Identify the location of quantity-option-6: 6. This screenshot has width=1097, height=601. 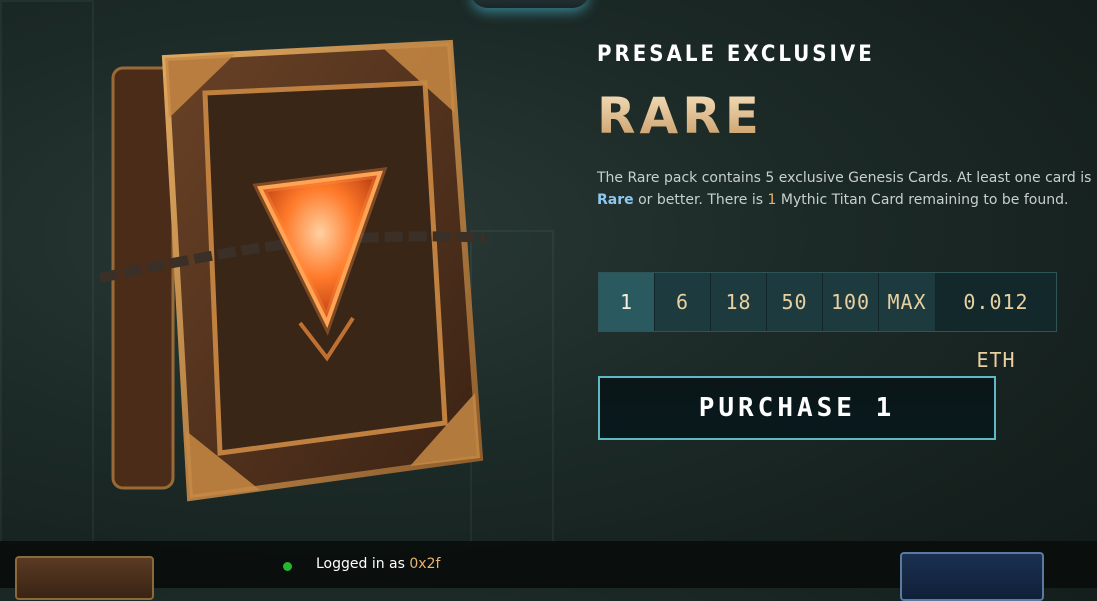
(683, 302).